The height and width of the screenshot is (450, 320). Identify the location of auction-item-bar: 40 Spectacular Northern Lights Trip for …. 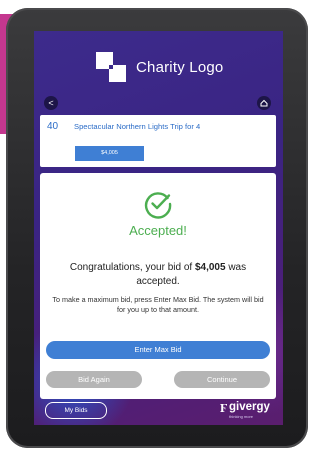
(158, 141).